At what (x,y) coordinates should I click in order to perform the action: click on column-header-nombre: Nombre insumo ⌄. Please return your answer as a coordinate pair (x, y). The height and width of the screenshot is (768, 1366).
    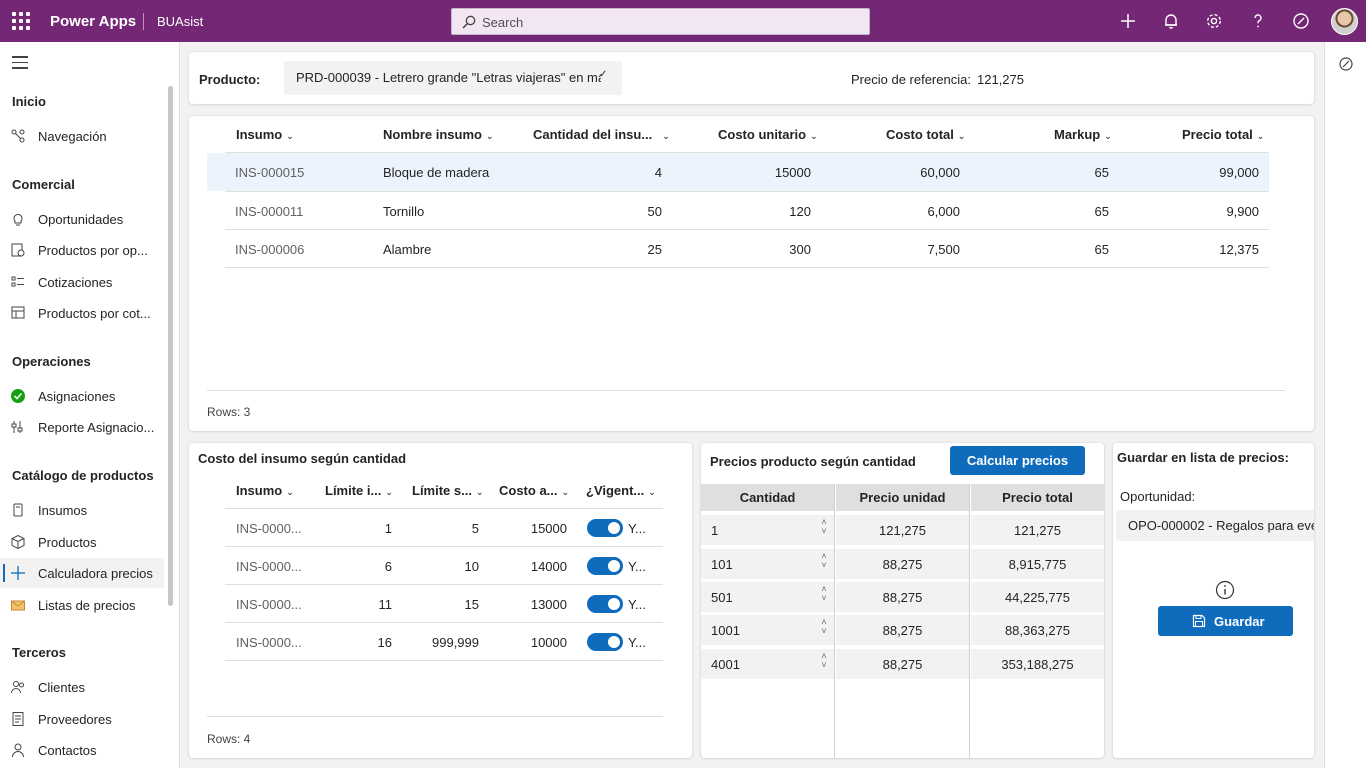
    Looking at the image, I should click on (438, 134).